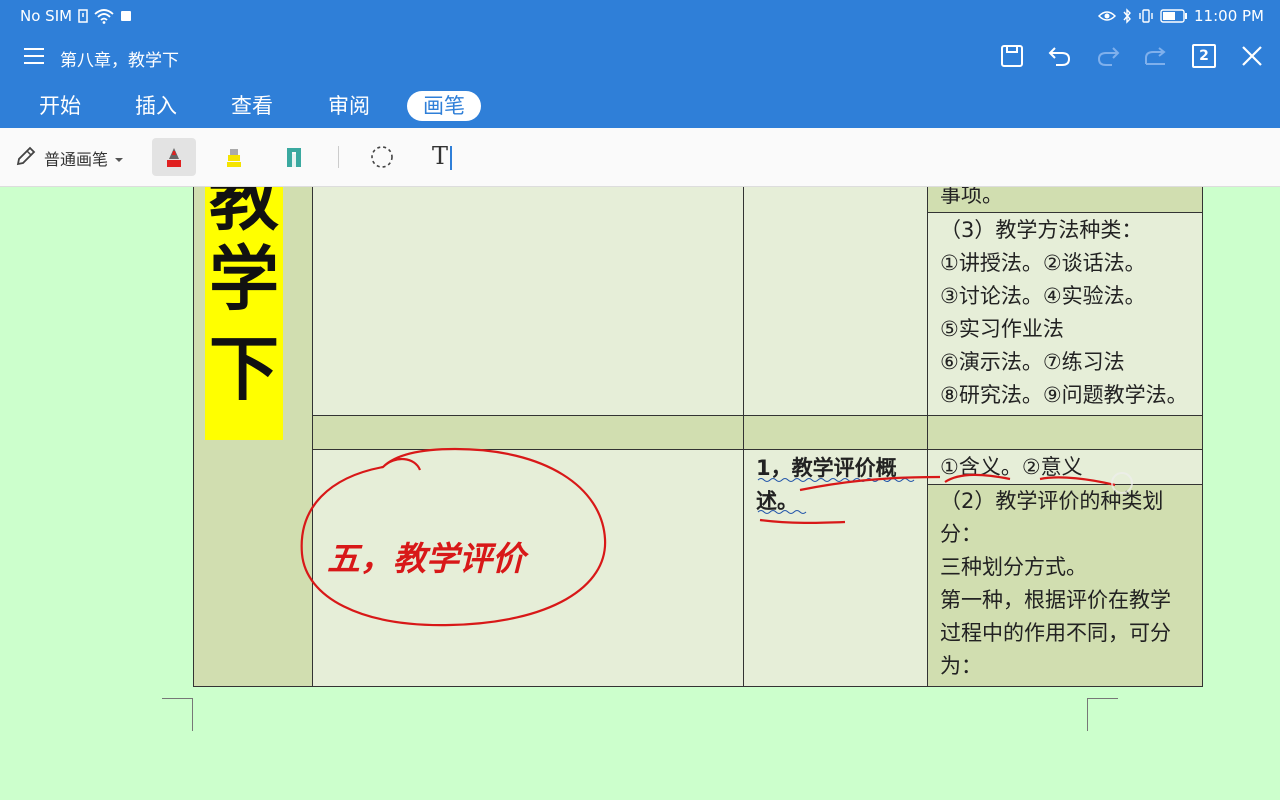  What do you see at coordinates (83, 16) in the screenshot?
I see `sim-alert-icon` at bounding box center [83, 16].